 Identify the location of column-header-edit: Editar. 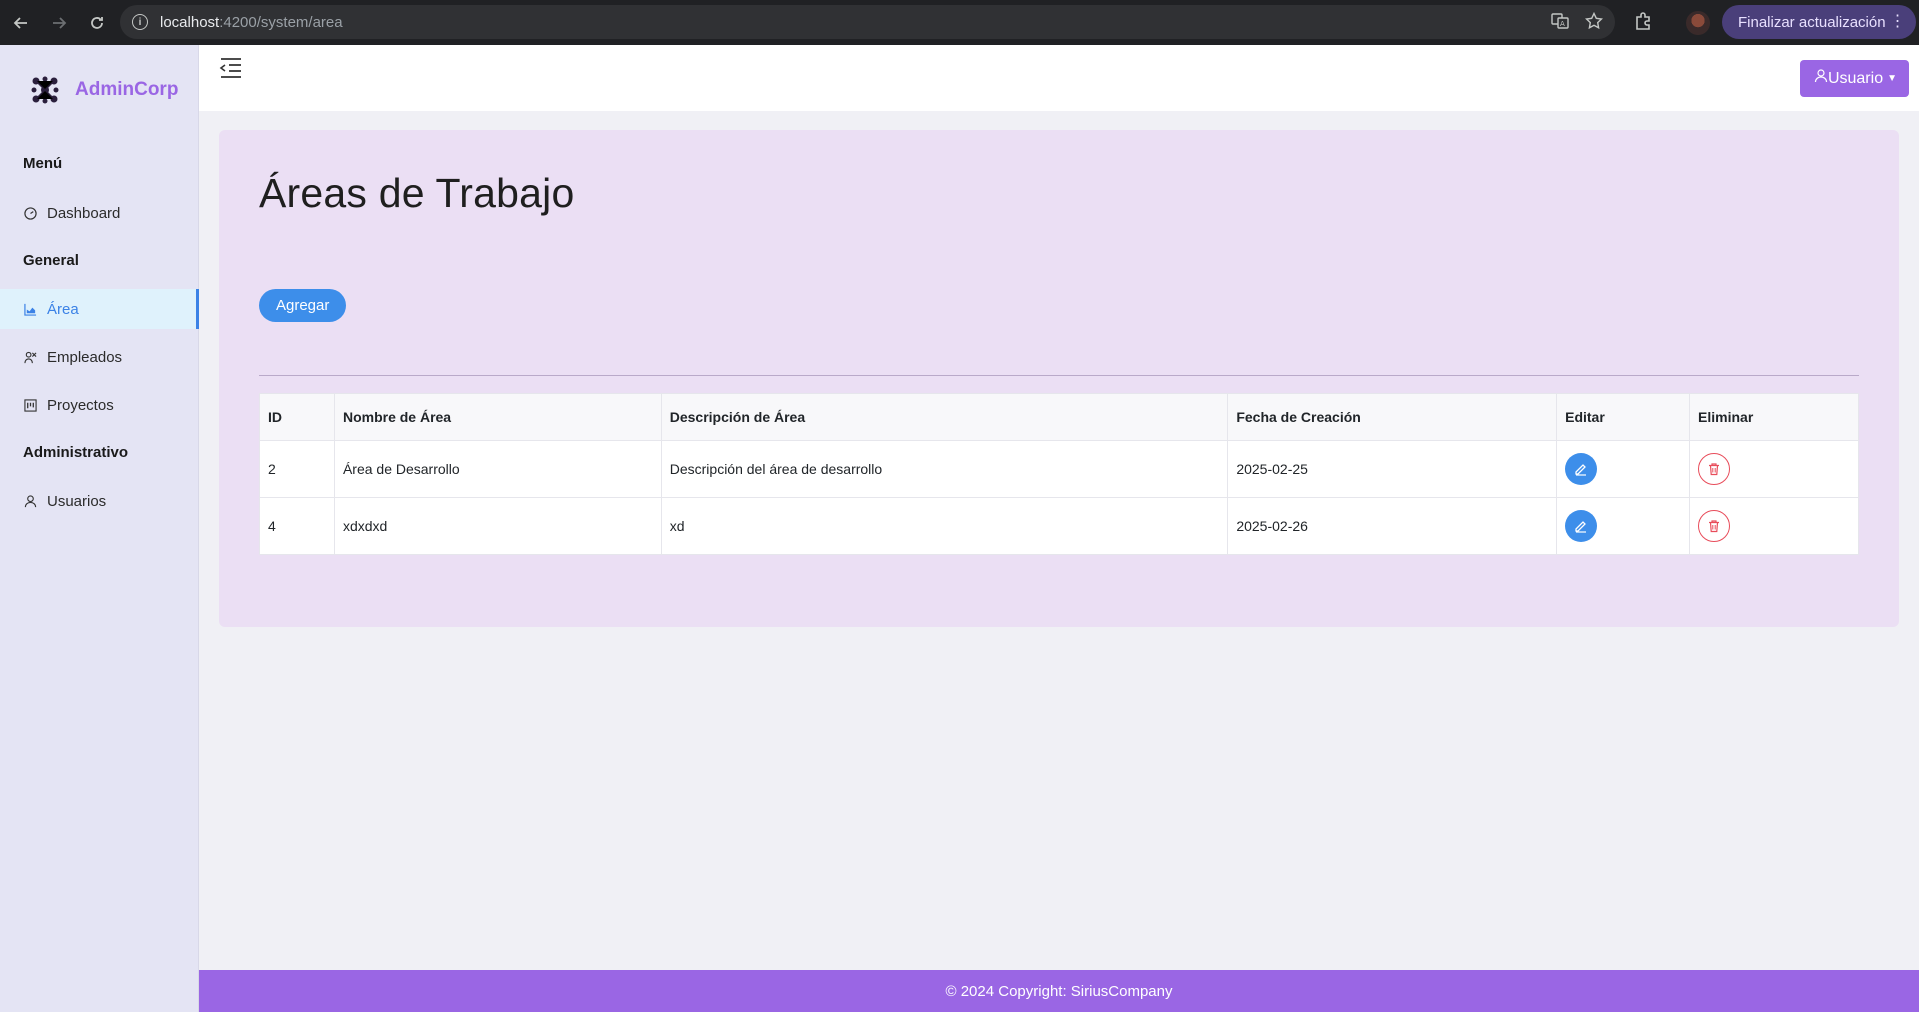
(1623, 417).